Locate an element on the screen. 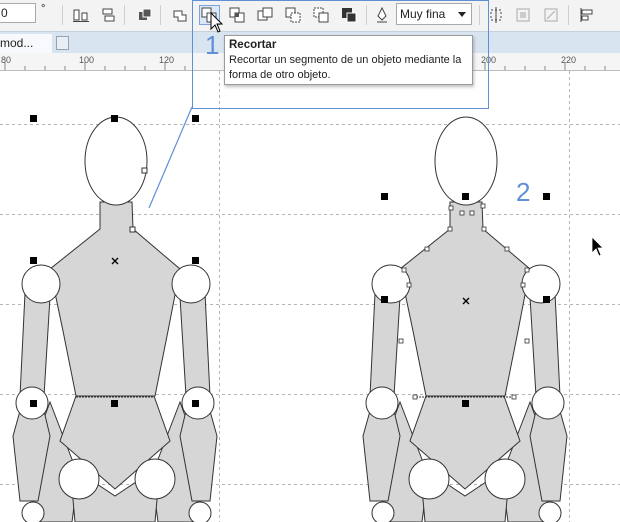 The height and width of the screenshot is (522, 620). outline-width-select: Muy fina is located at coordinates (434, 14).